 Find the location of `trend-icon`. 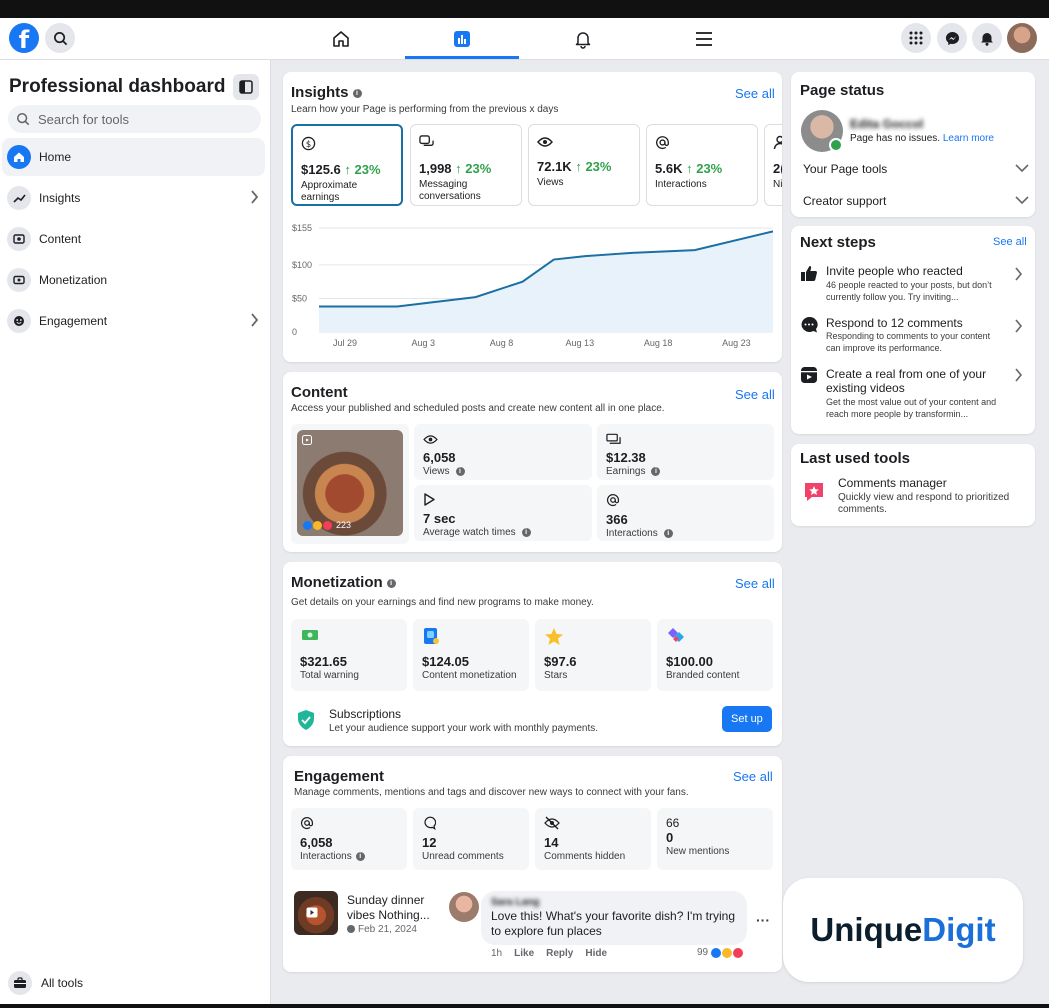

trend-icon is located at coordinates (19, 198).